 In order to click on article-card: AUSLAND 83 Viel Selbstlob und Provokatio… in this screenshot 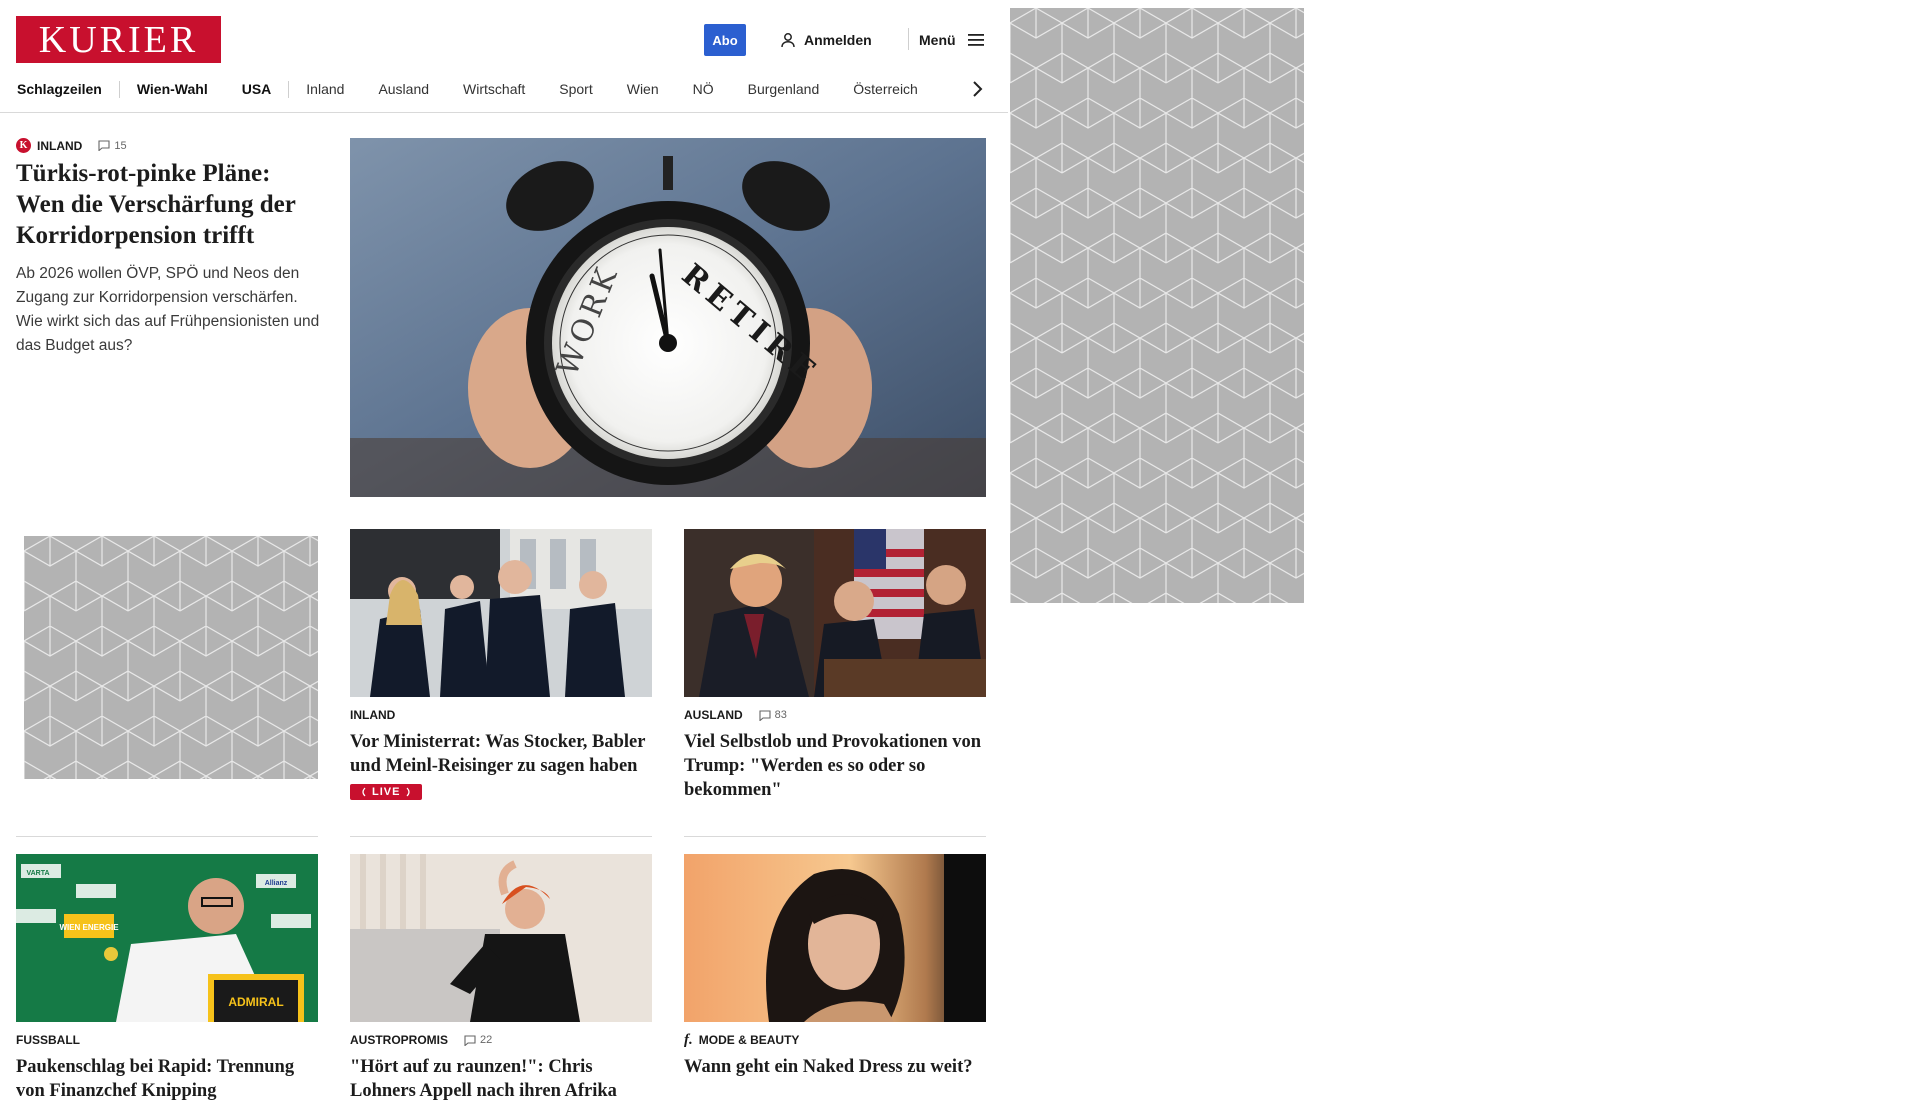, I will do `click(835, 665)`.